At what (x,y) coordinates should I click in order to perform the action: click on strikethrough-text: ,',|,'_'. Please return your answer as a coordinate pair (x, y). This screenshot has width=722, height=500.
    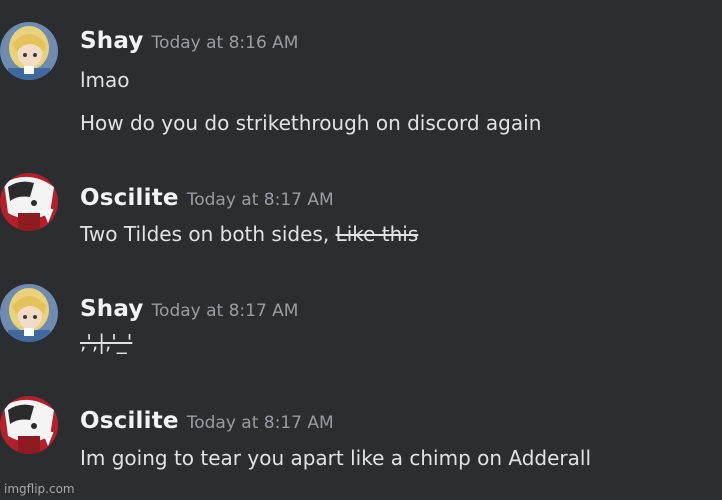
    Looking at the image, I should click on (106, 342).